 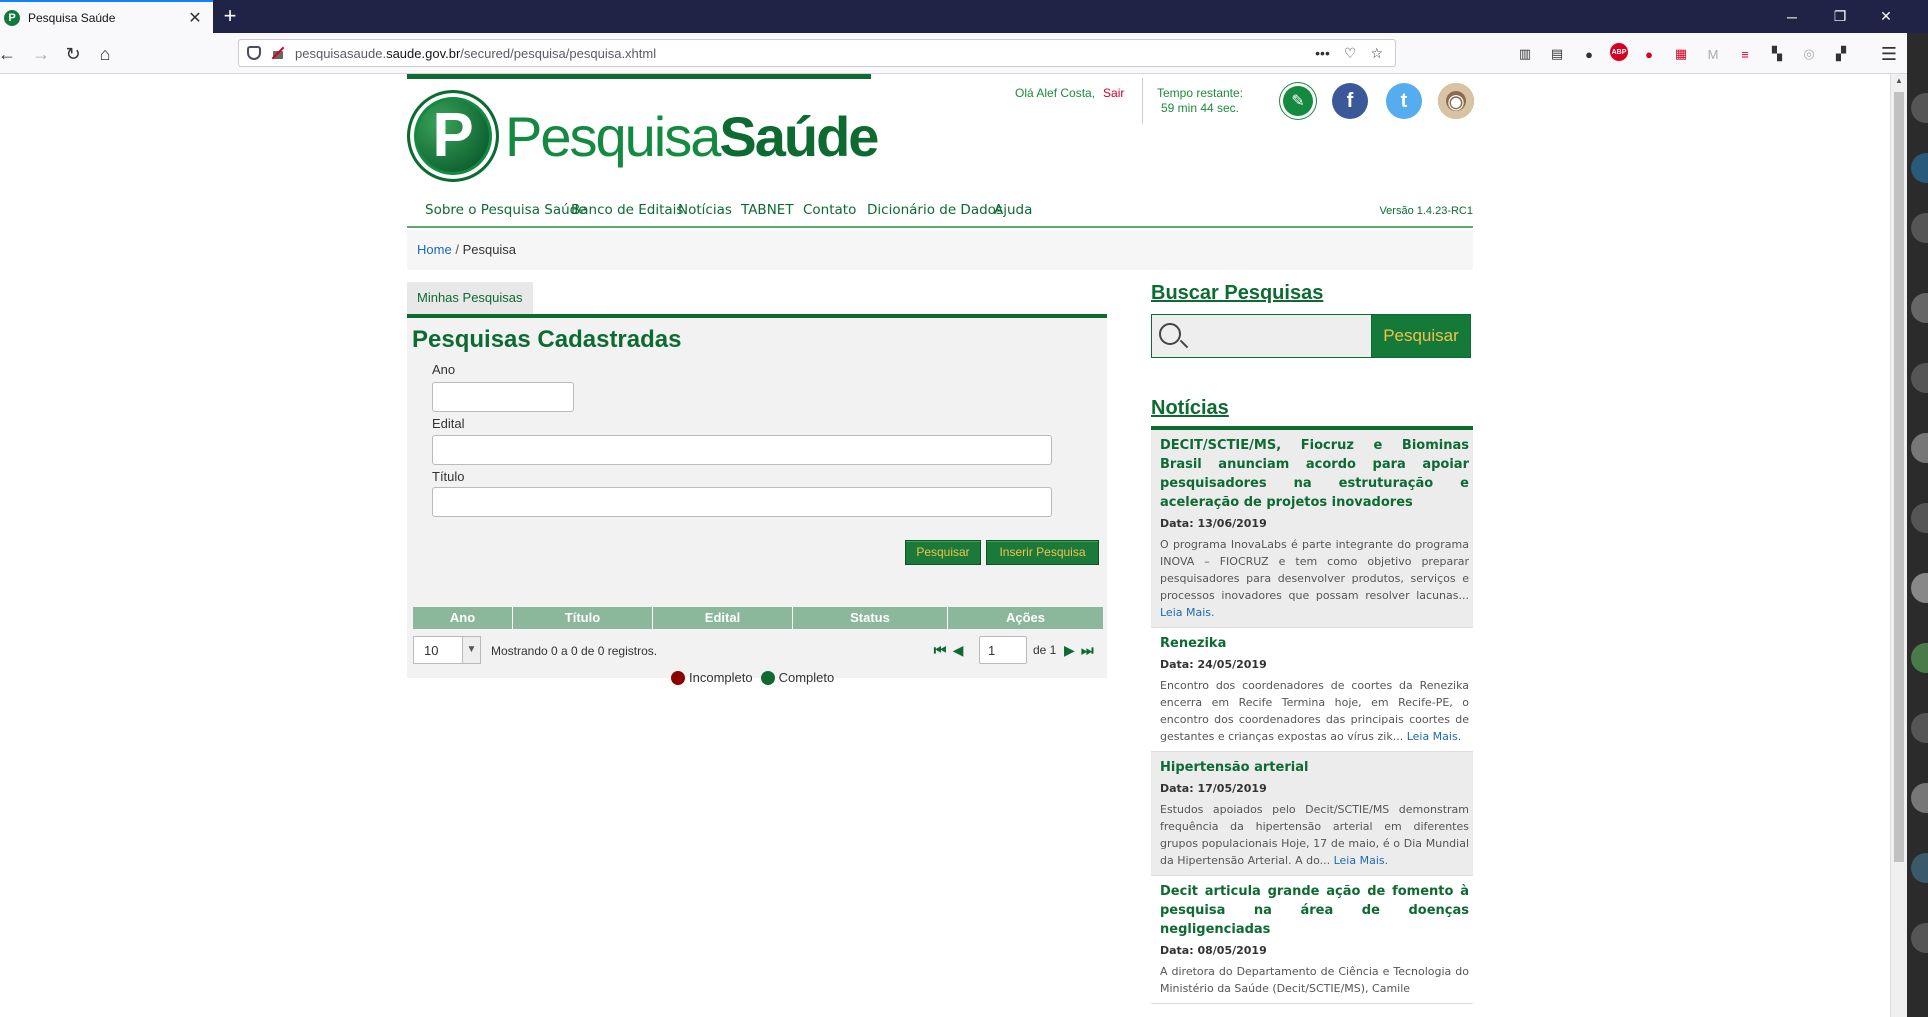 I want to click on status-legend: Incompleto Completo, so click(x=752, y=677).